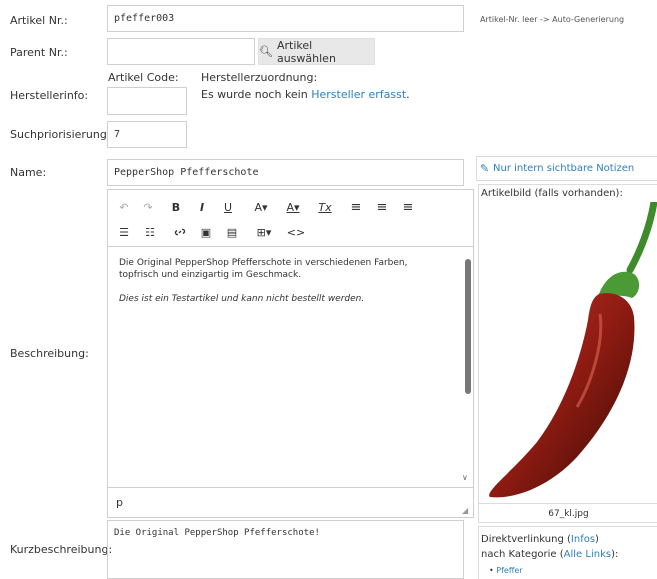 This screenshot has width=657, height=579. Describe the element at coordinates (264, 232) in the screenshot. I see `table-icon: ⊞▾` at that location.